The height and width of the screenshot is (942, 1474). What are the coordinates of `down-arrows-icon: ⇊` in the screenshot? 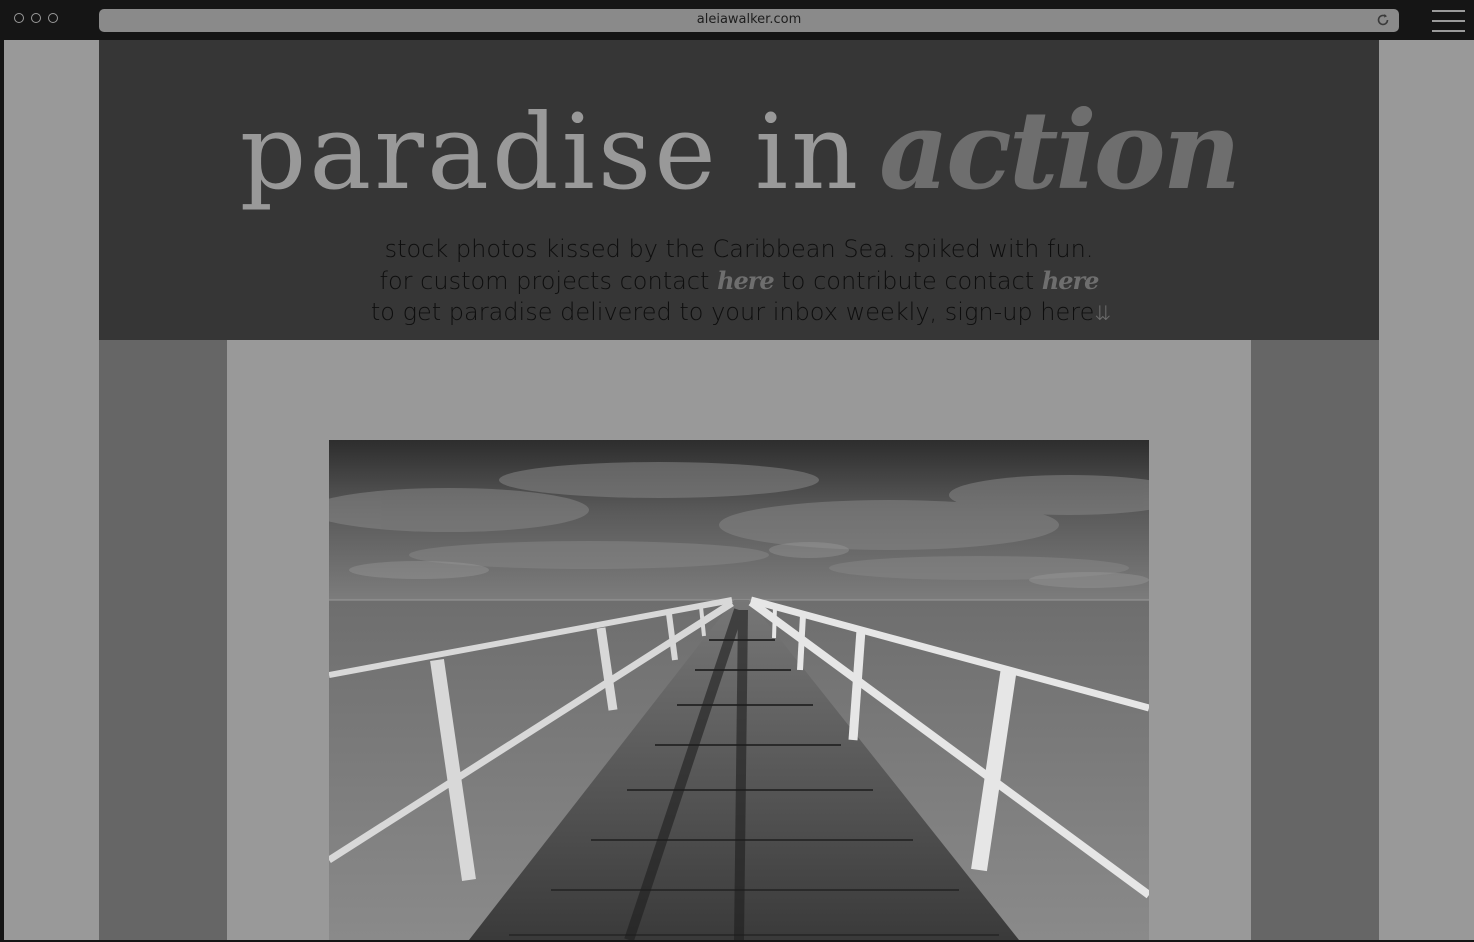 It's located at (1102, 313).